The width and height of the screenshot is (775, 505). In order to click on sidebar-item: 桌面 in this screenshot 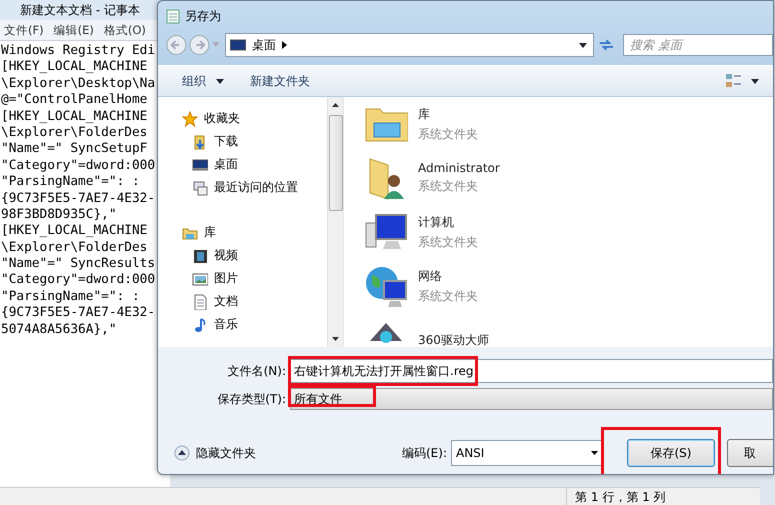, I will do `click(254, 164)`.